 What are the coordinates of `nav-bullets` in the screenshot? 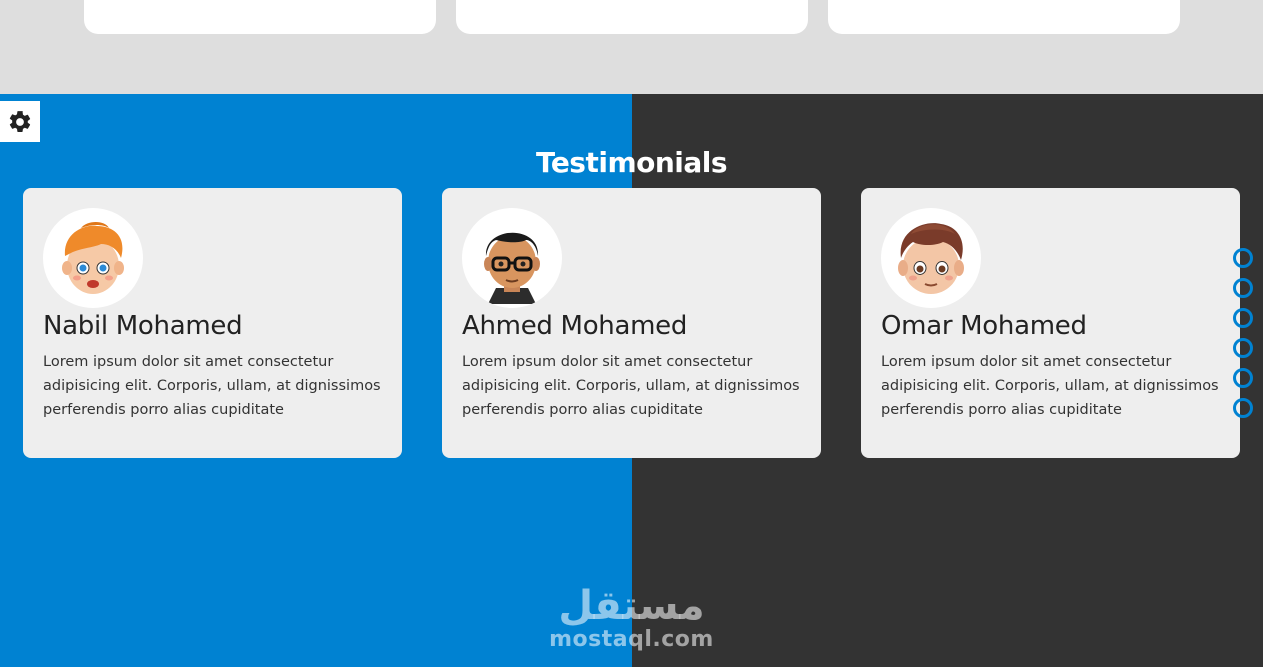 It's located at (1243, 338).